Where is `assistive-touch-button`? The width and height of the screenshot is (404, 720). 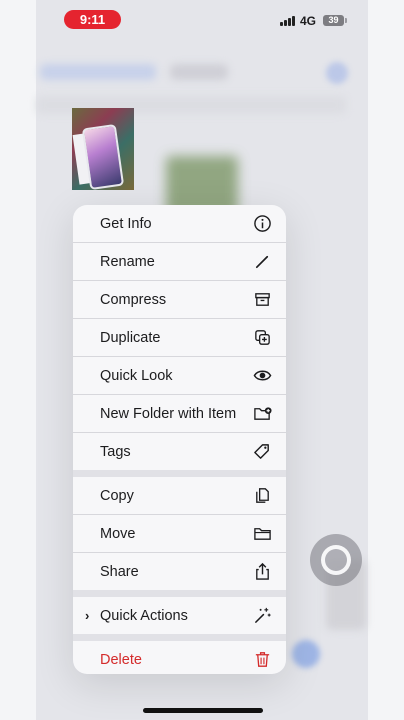
assistive-touch-button is located at coordinates (336, 560).